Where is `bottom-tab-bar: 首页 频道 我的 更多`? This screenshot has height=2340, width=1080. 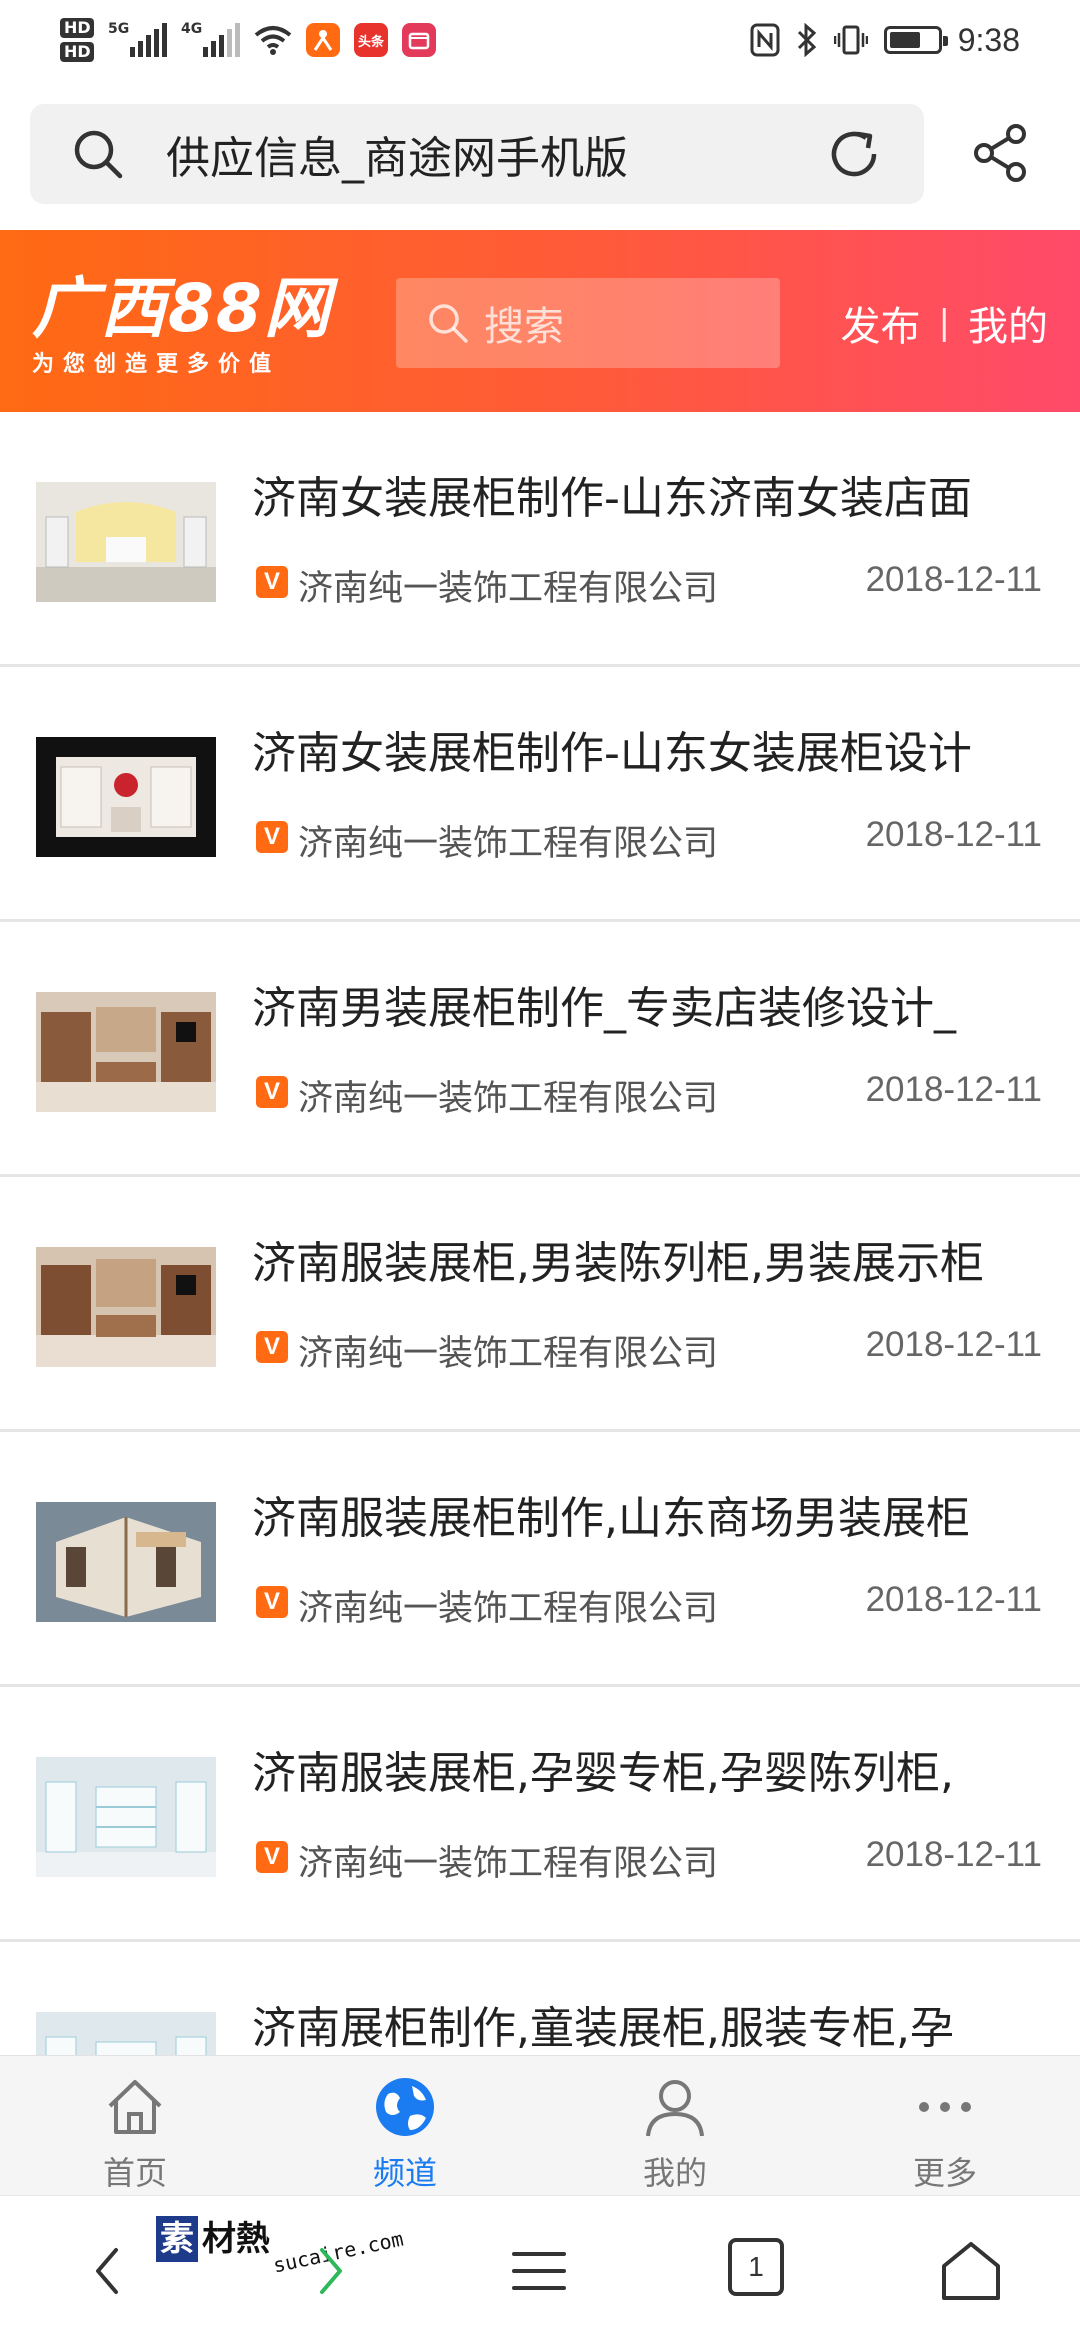 bottom-tab-bar: 首页 频道 我的 更多 is located at coordinates (540, 2125).